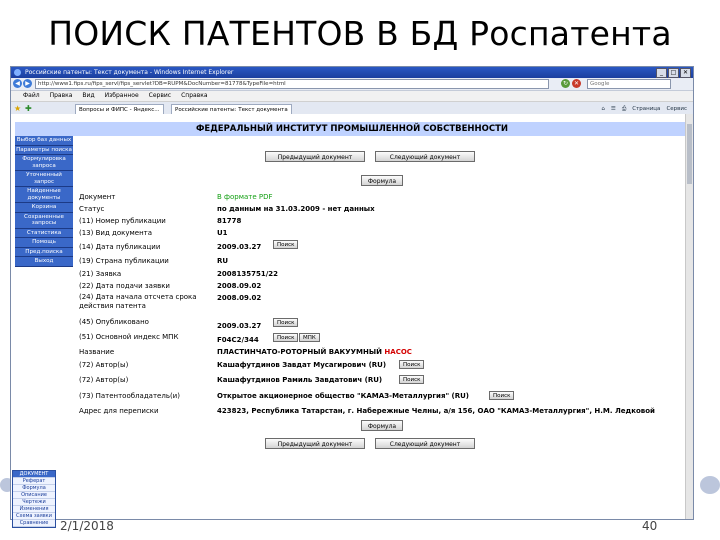 This screenshot has width=720, height=540. Describe the element at coordinates (576, 83) in the screenshot. I see `stop-button: ✕` at that location.